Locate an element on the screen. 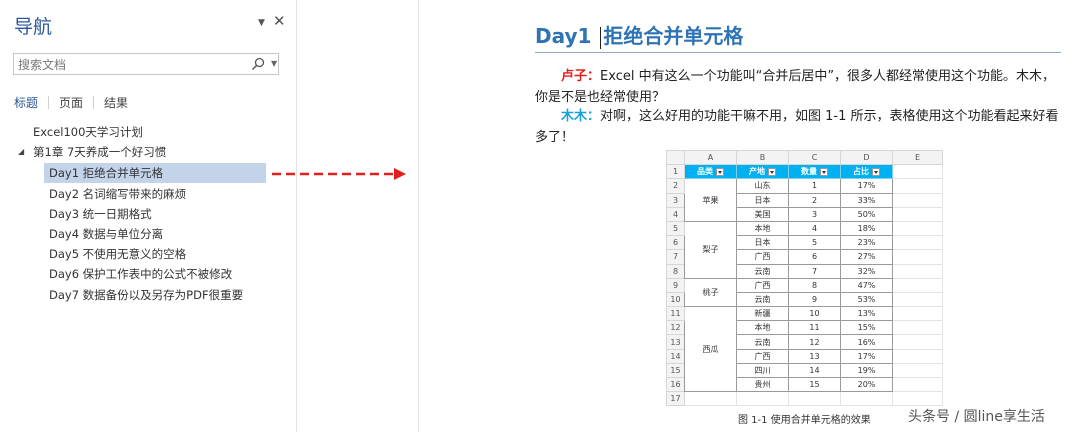  ratio-cell: 19% is located at coordinates (866, 370).